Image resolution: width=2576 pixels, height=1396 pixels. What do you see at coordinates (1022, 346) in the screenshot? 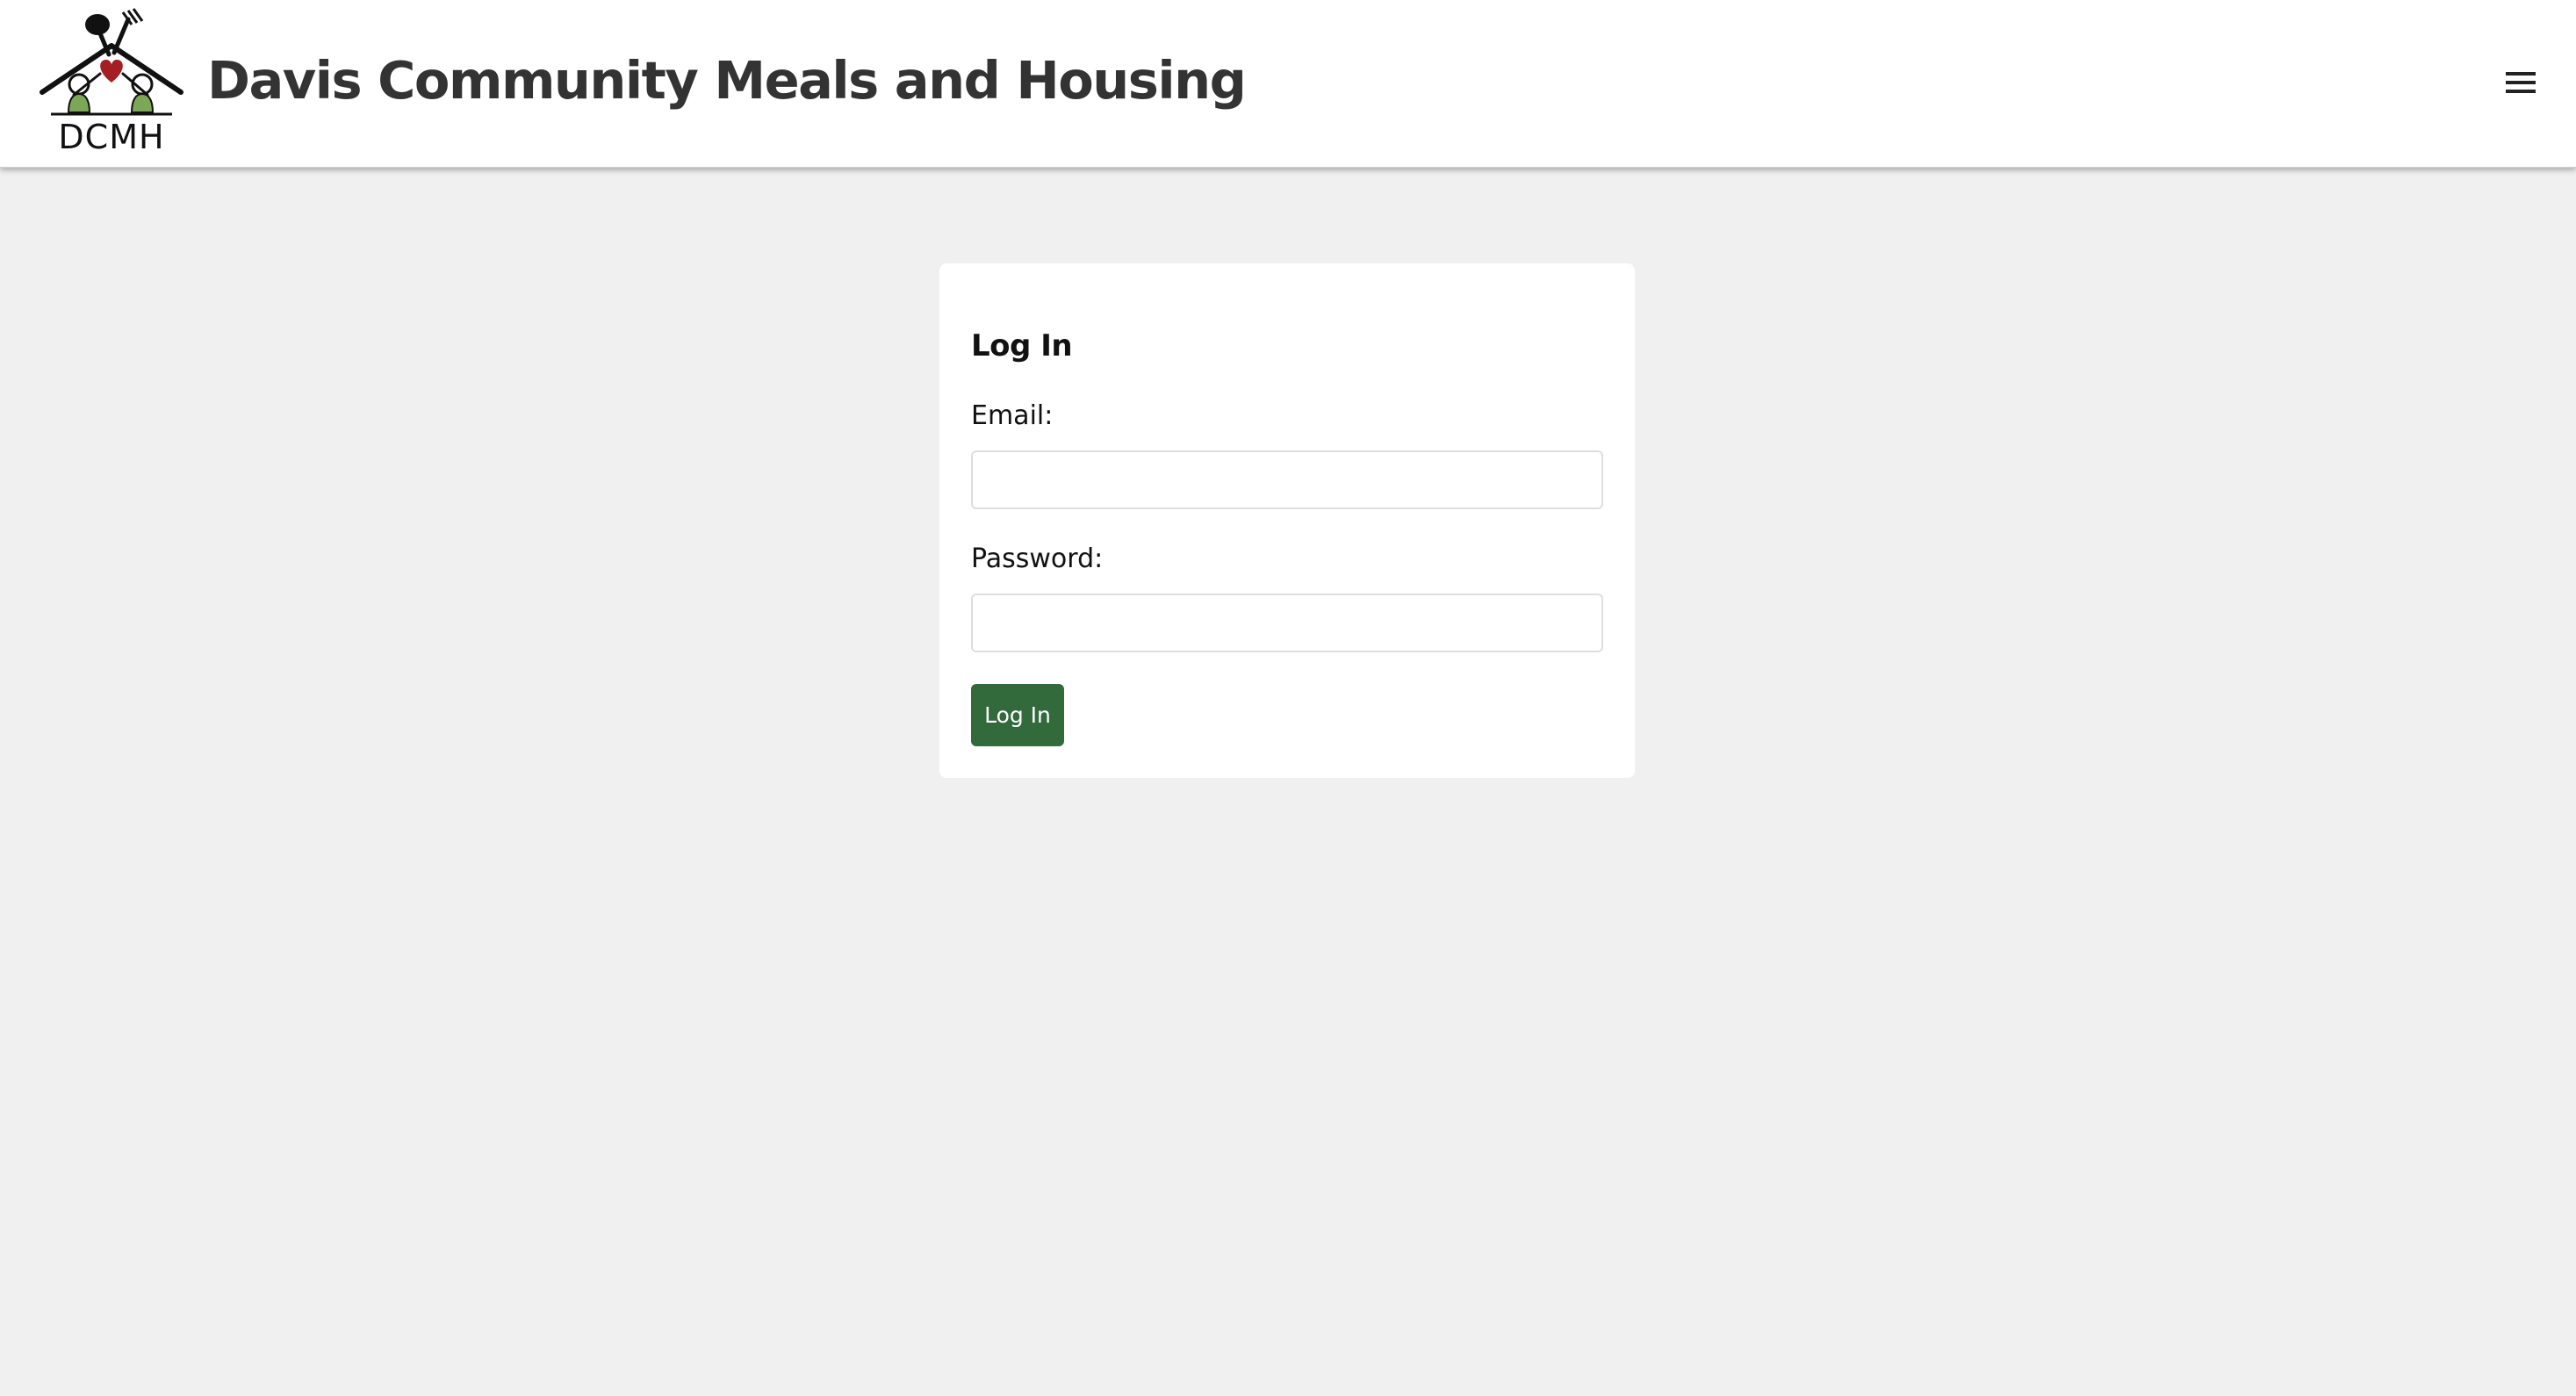
I see `login-title: Log In` at bounding box center [1022, 346].